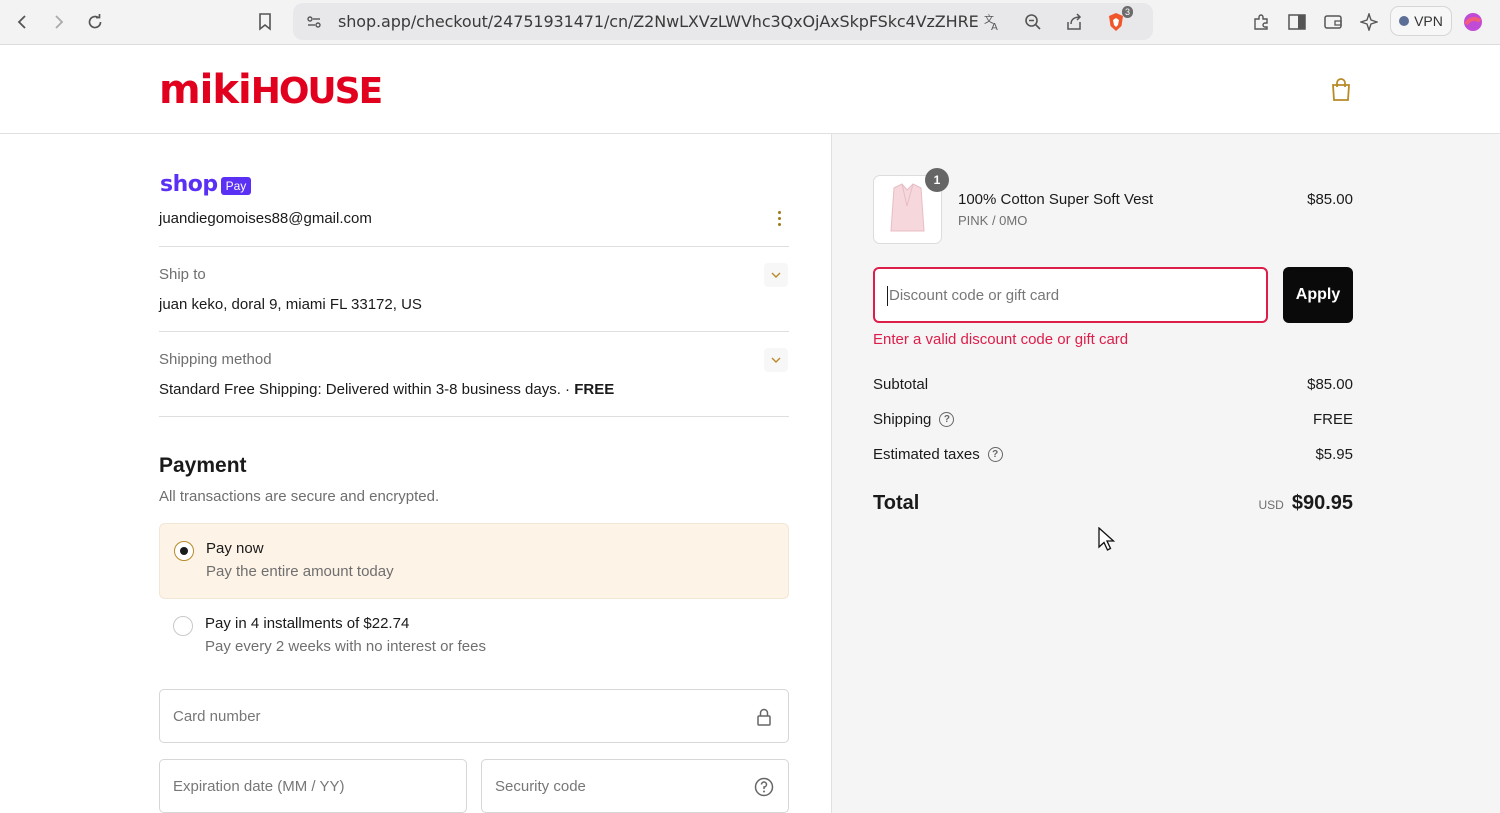  What do you see at coordinates (594, 389) in the screenshot?
I see `shipping-method-price: FREE` at bounding box center [594, 389].